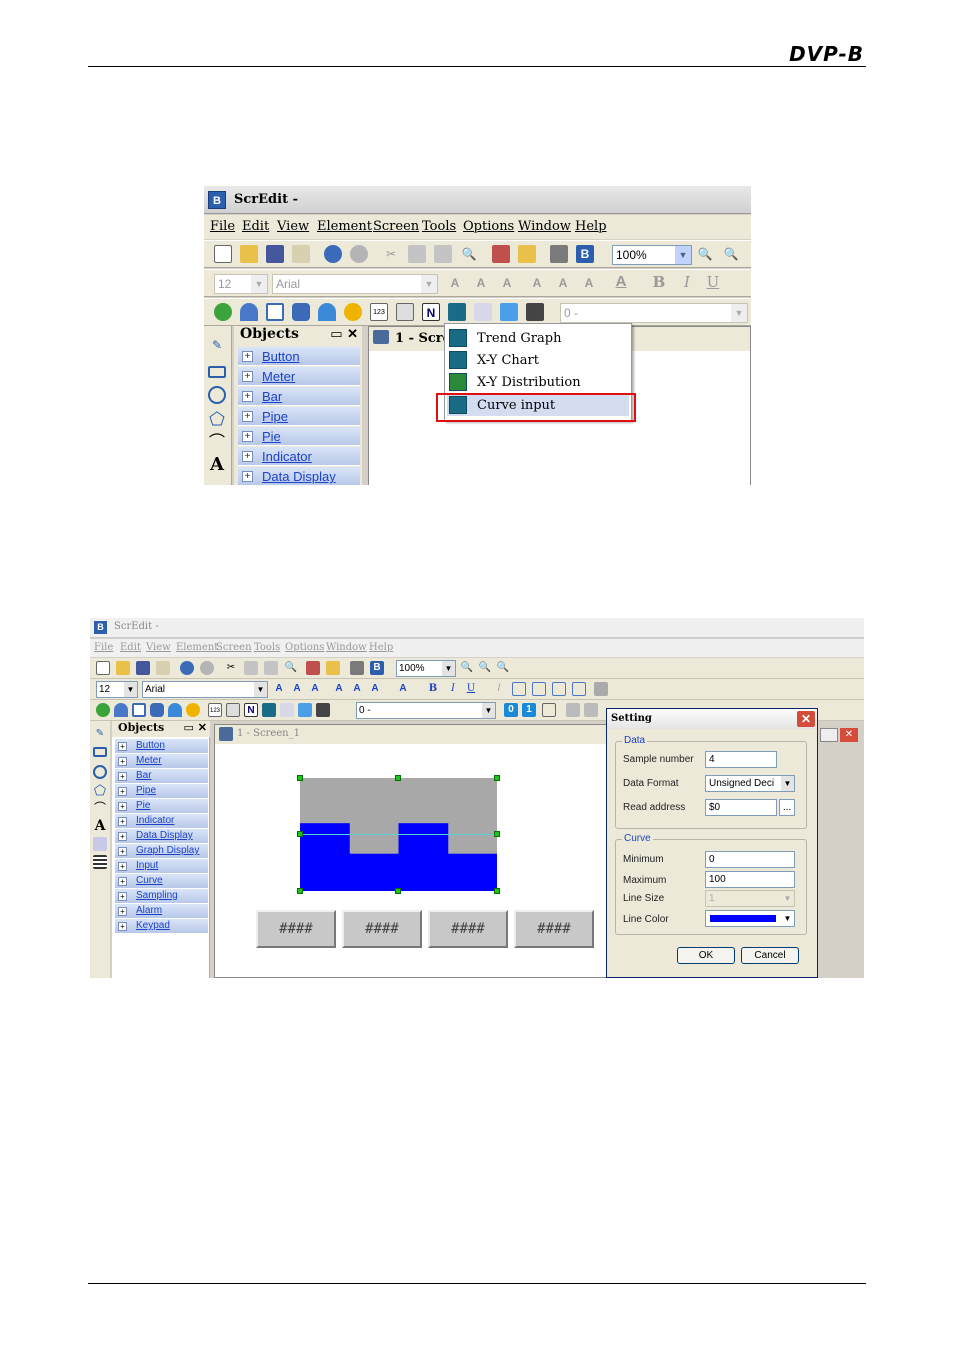 Image resolution: width=954 pixels, height=1350 pixels. What do you see at coordinates (161, 926) in the screenshot?
I see `object-item: + Keypad` at bounding box center [161, 926].